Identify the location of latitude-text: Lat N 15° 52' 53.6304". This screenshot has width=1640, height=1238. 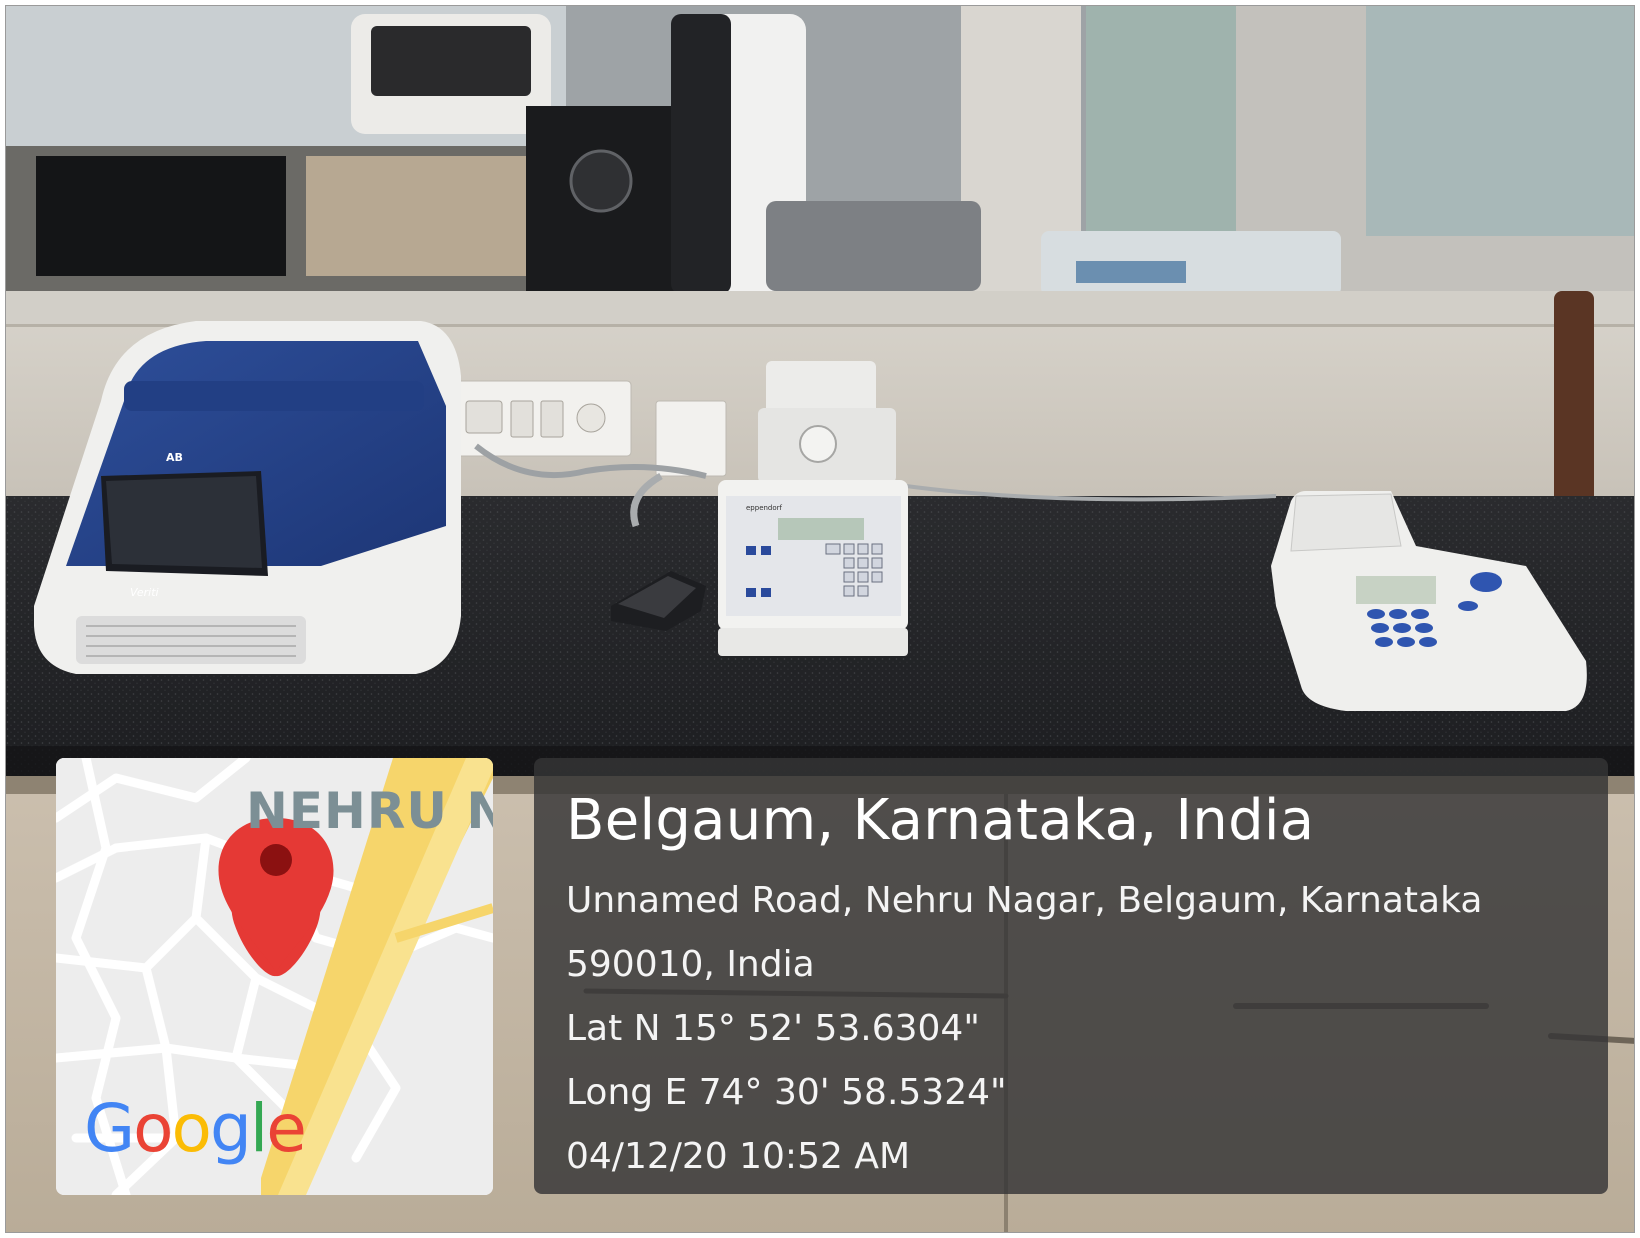
(773, 1028).